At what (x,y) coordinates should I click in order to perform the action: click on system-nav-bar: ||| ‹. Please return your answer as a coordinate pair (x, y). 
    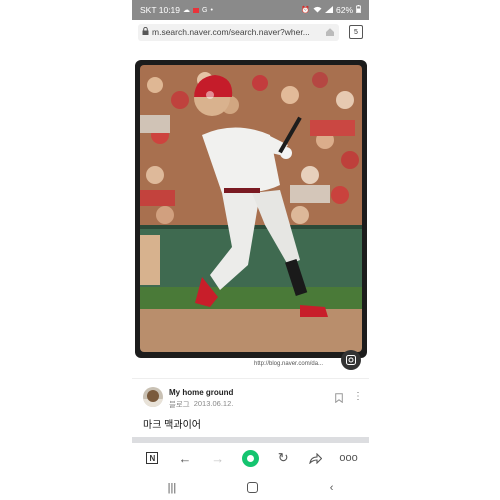
    Looking at the image, I should click on (250, 487).